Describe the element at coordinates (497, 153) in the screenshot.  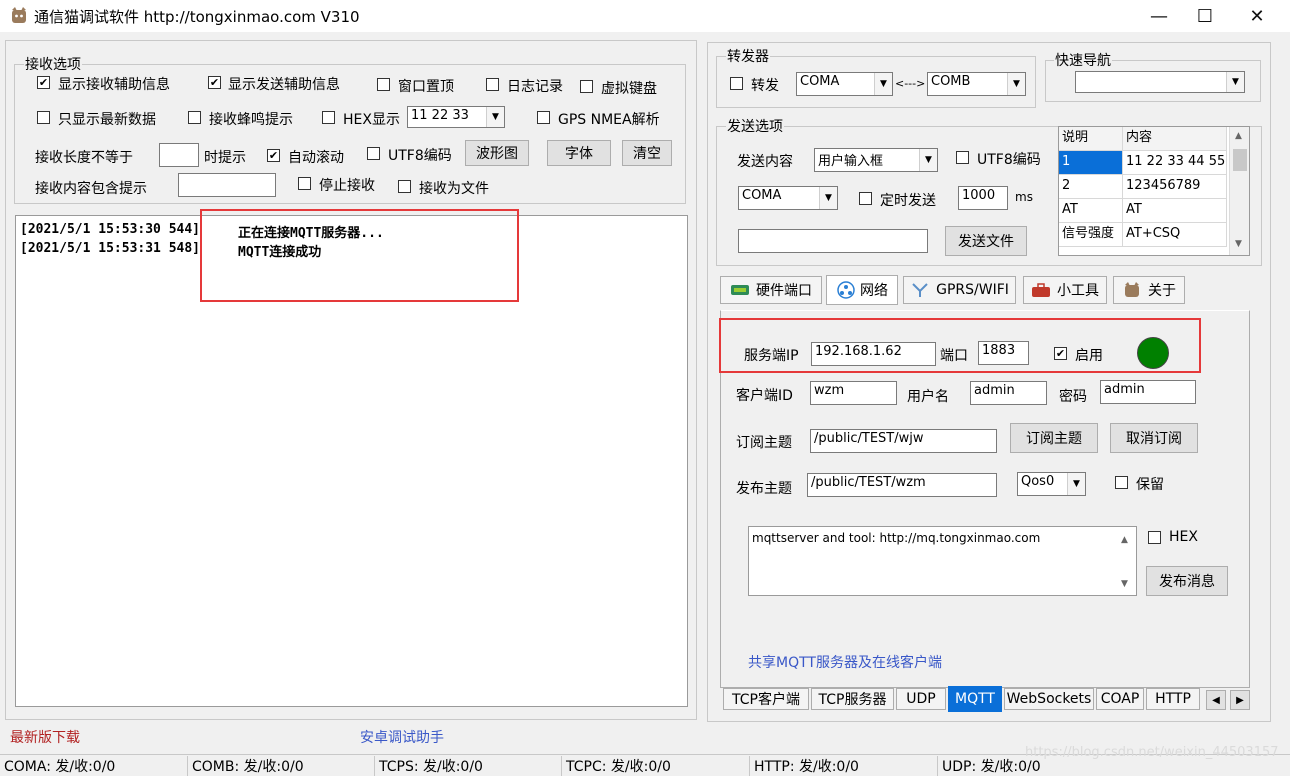
I see `waveform-button: 波形图` at that location.